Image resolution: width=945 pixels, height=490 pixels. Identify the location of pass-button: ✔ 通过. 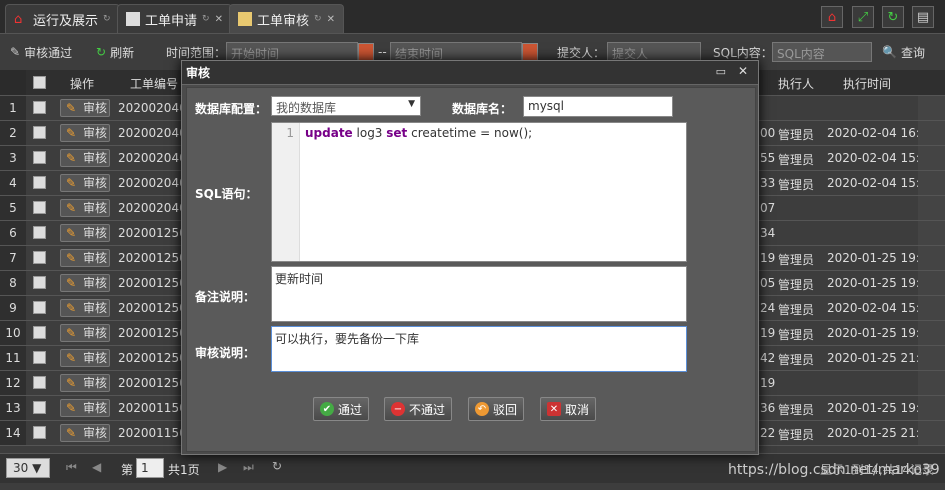
(341, 409).